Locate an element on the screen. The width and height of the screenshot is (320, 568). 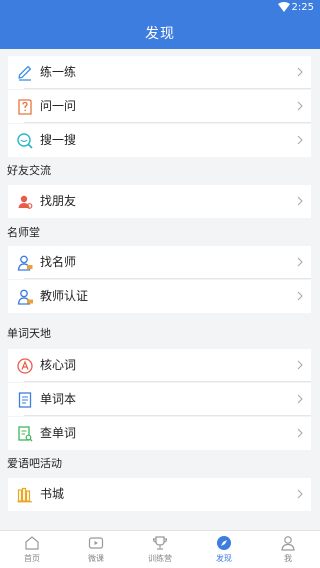
question-icon is located at coordinates (25, 107).